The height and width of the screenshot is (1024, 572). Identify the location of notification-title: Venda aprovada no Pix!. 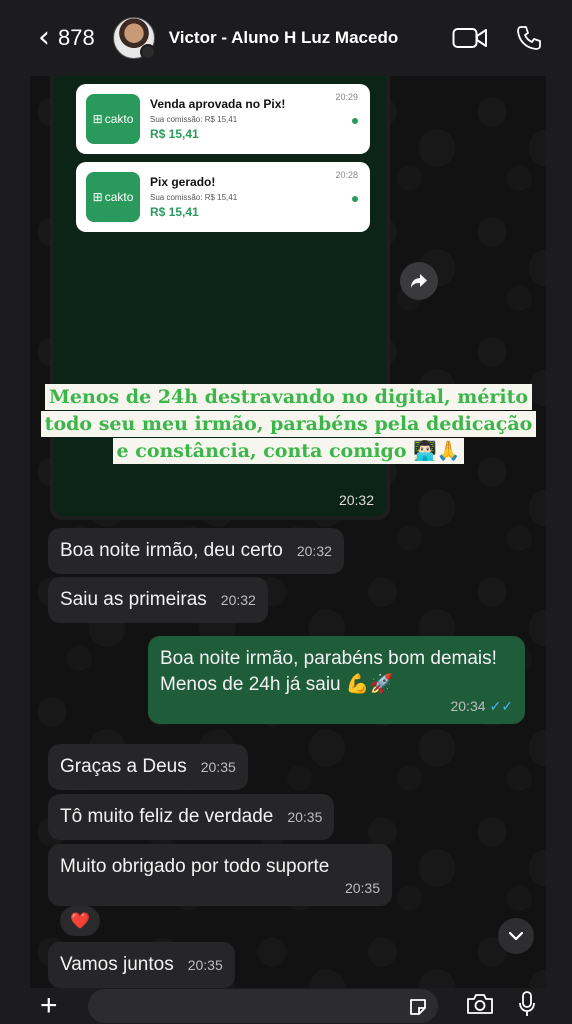
(218, 104).